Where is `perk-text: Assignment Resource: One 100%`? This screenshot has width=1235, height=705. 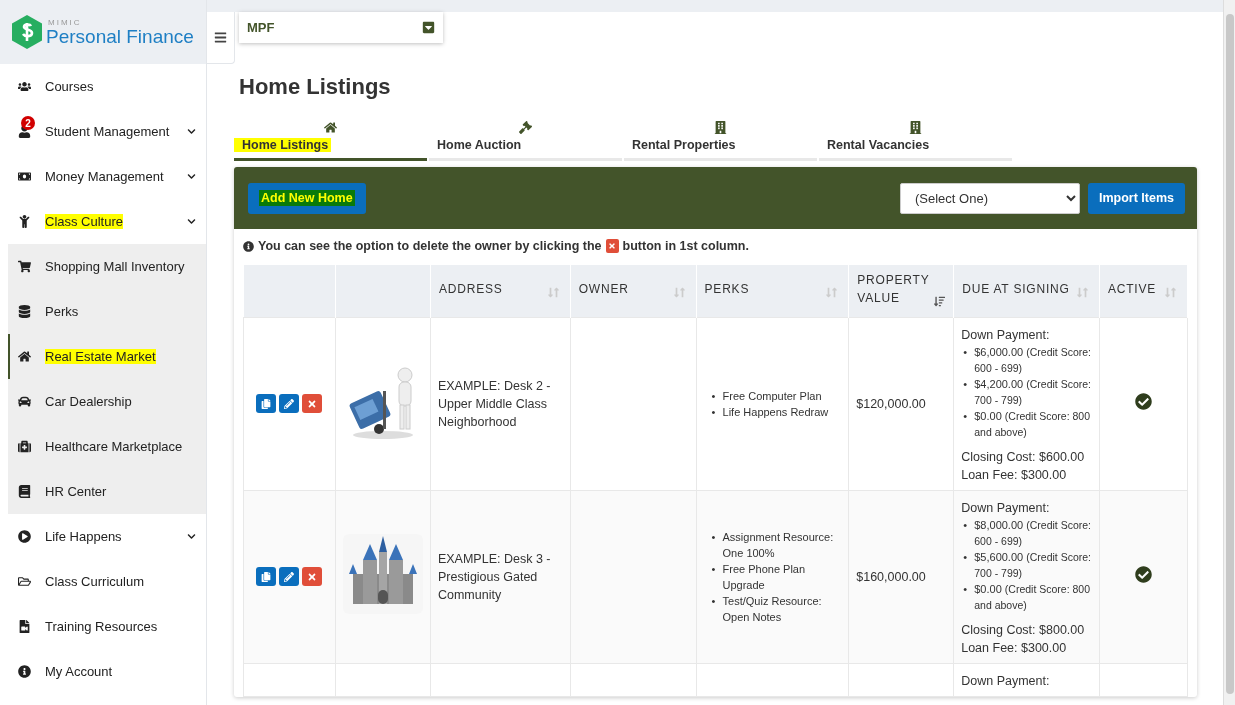 perk-text: Assignment Resource: One 100% is located at coordinates (778, 545).